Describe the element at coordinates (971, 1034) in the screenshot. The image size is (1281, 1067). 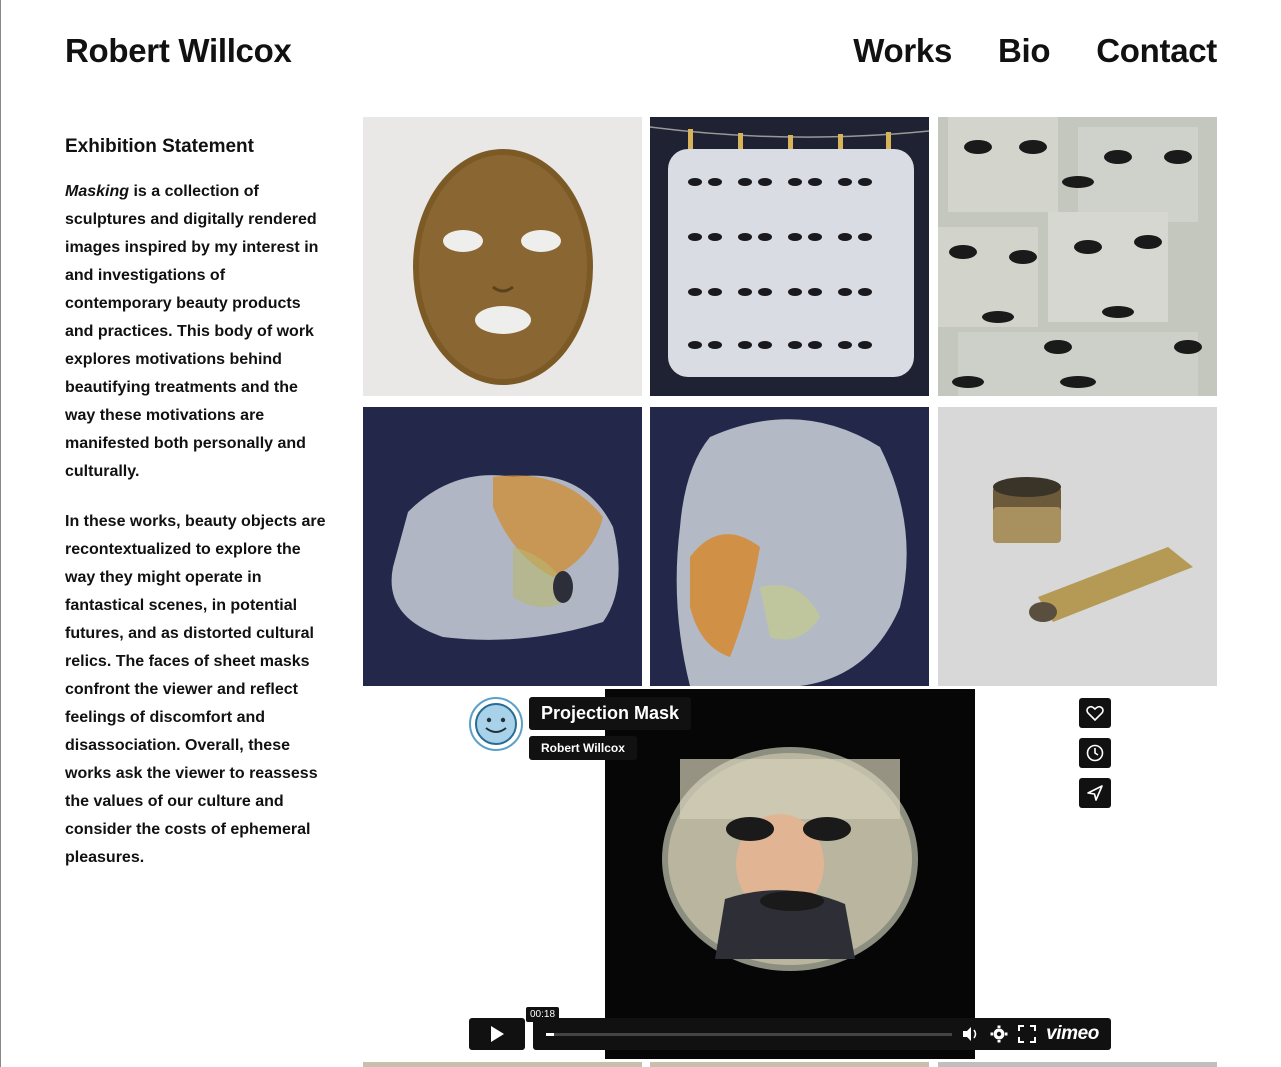
I see `volume-icon` at that location.